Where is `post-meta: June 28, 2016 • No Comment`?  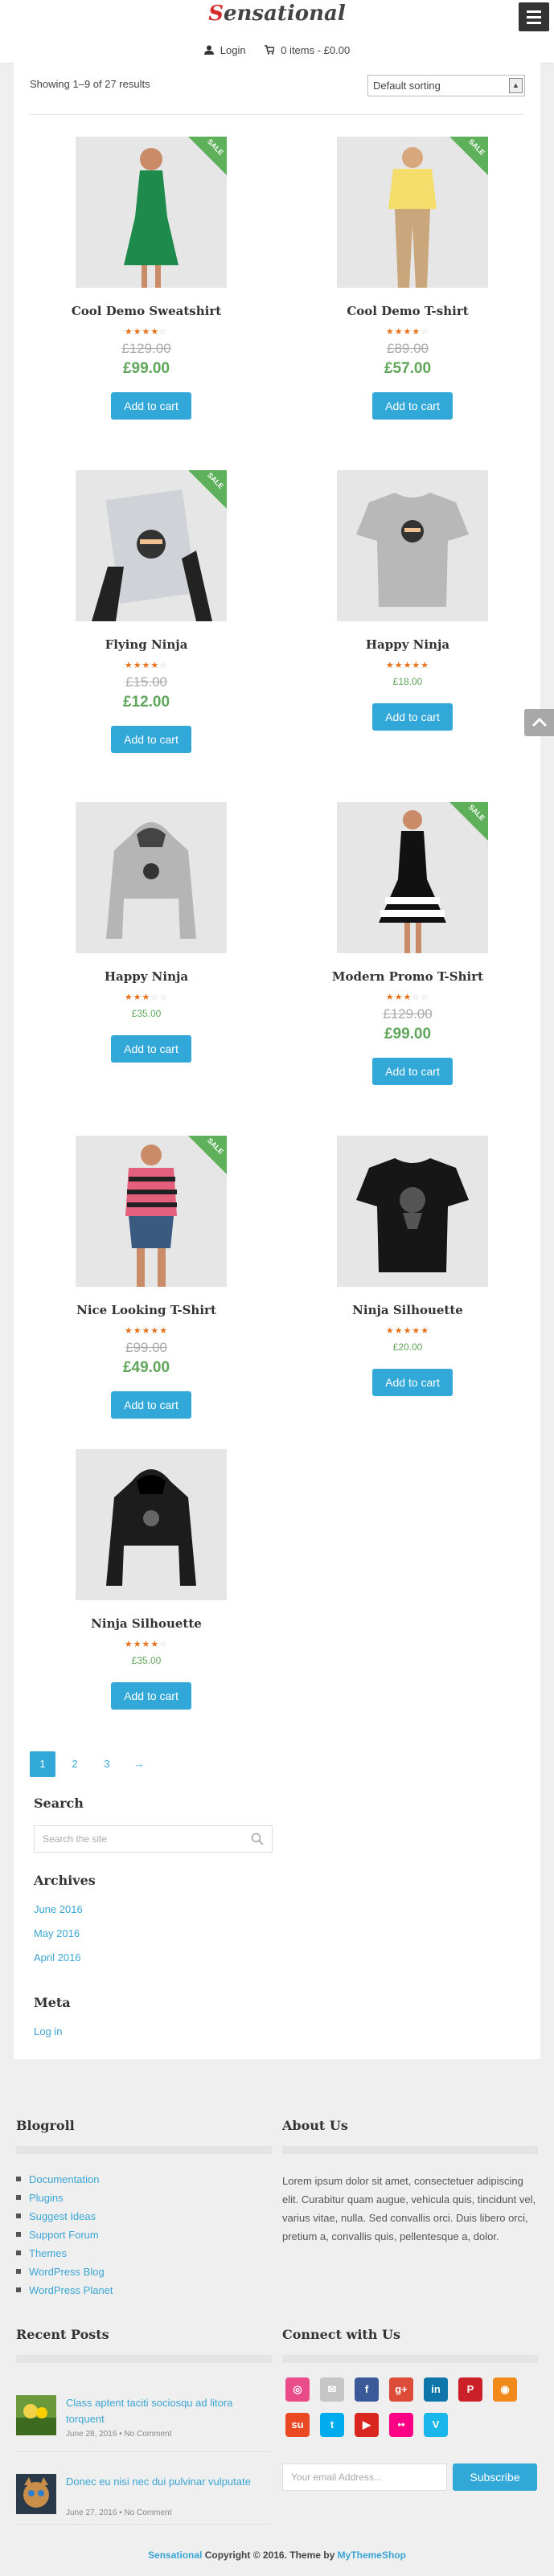 post-meta: June 28, 2016 • No Comment is located at coordinates (119, 2434).